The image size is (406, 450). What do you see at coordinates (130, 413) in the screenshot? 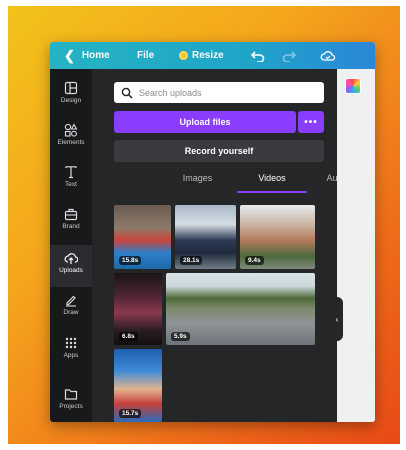
I see `video-duration: 15.7s` at bounding box center [130, 413].